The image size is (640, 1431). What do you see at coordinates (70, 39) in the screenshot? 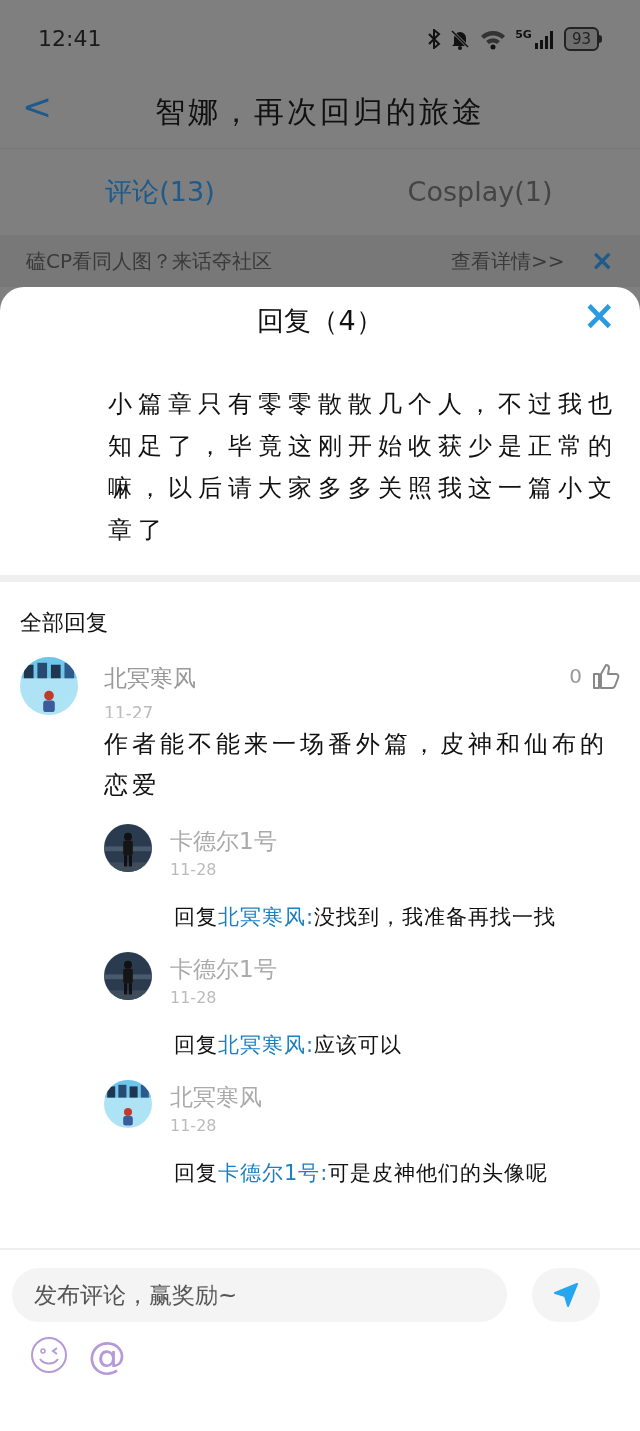
I see `clock-time: 12:41` at bounding box center [70, 39].